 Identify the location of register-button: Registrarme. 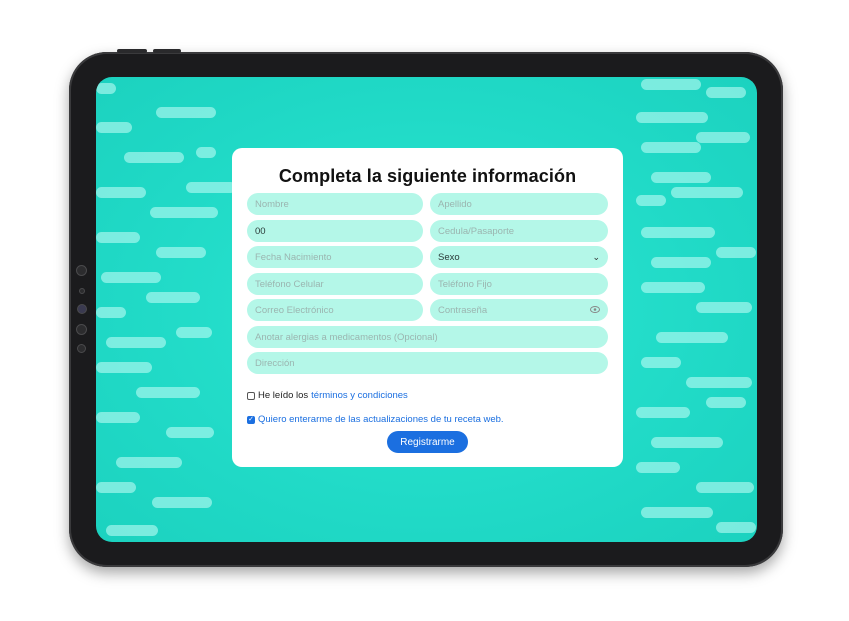
(427, 442).